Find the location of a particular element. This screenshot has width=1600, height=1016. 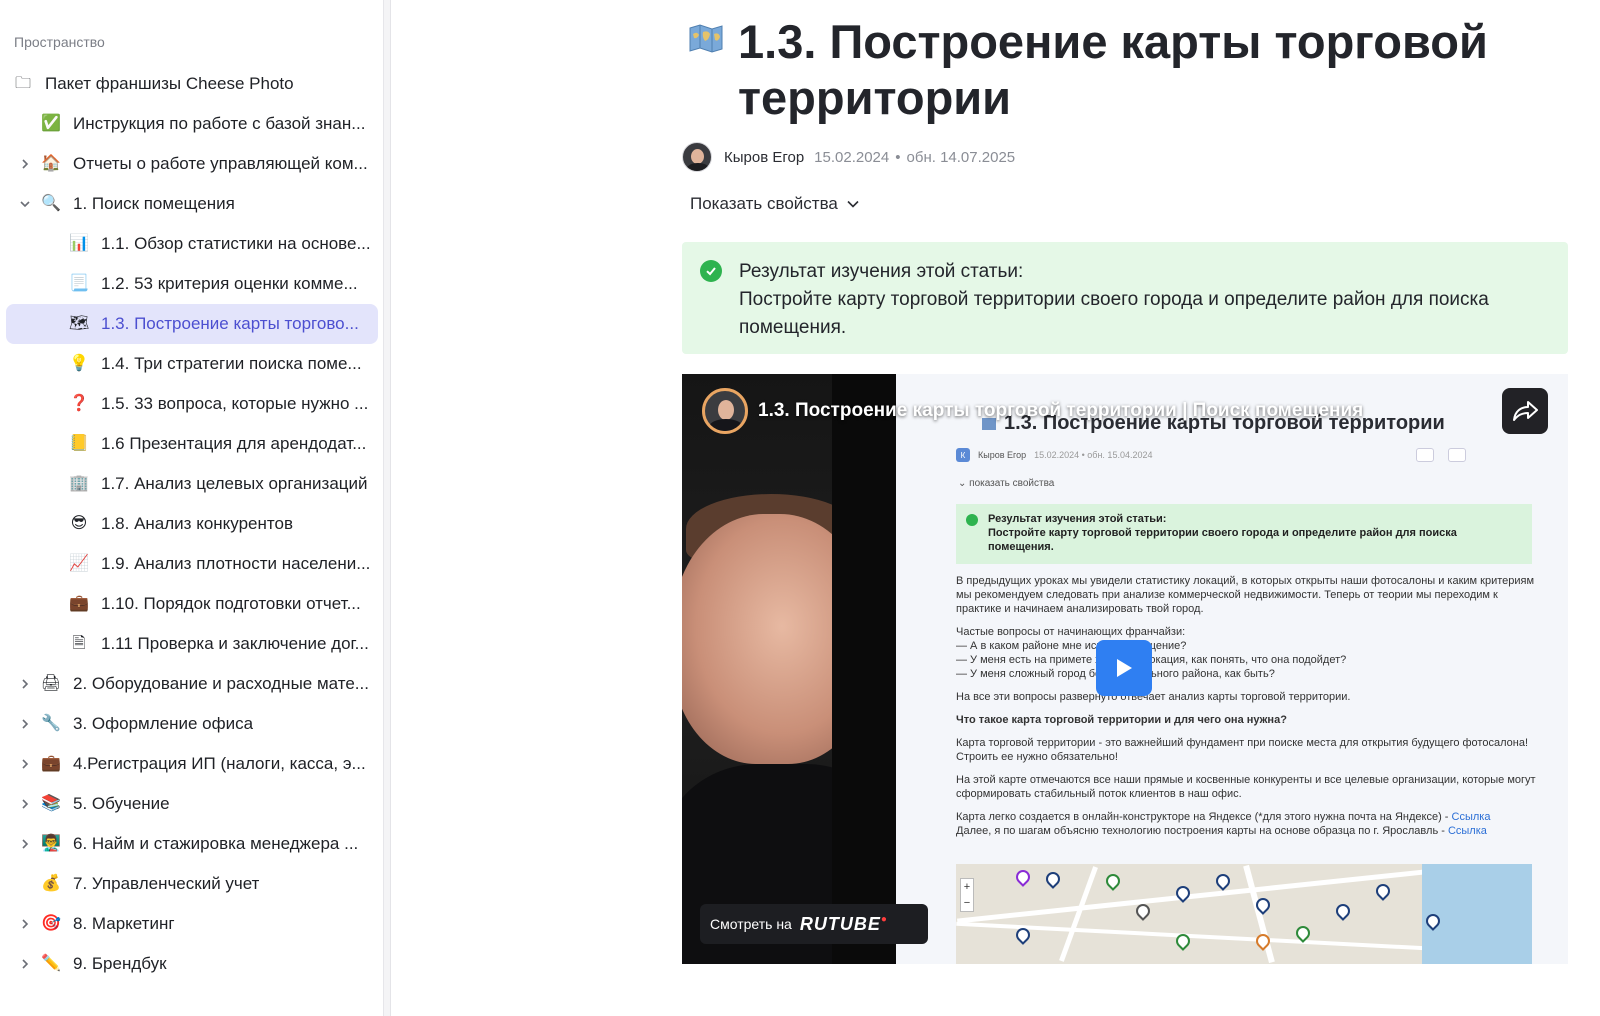

share-button is located at coordinates (1525, 411).